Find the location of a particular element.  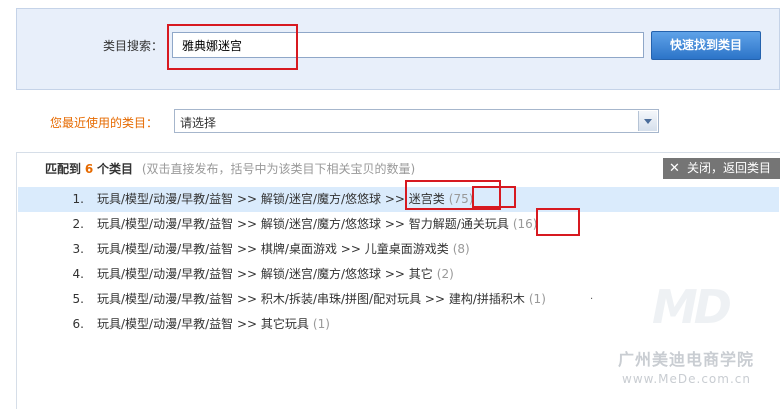

match-suffix: 个类目 is located at coordinates (115, 169).